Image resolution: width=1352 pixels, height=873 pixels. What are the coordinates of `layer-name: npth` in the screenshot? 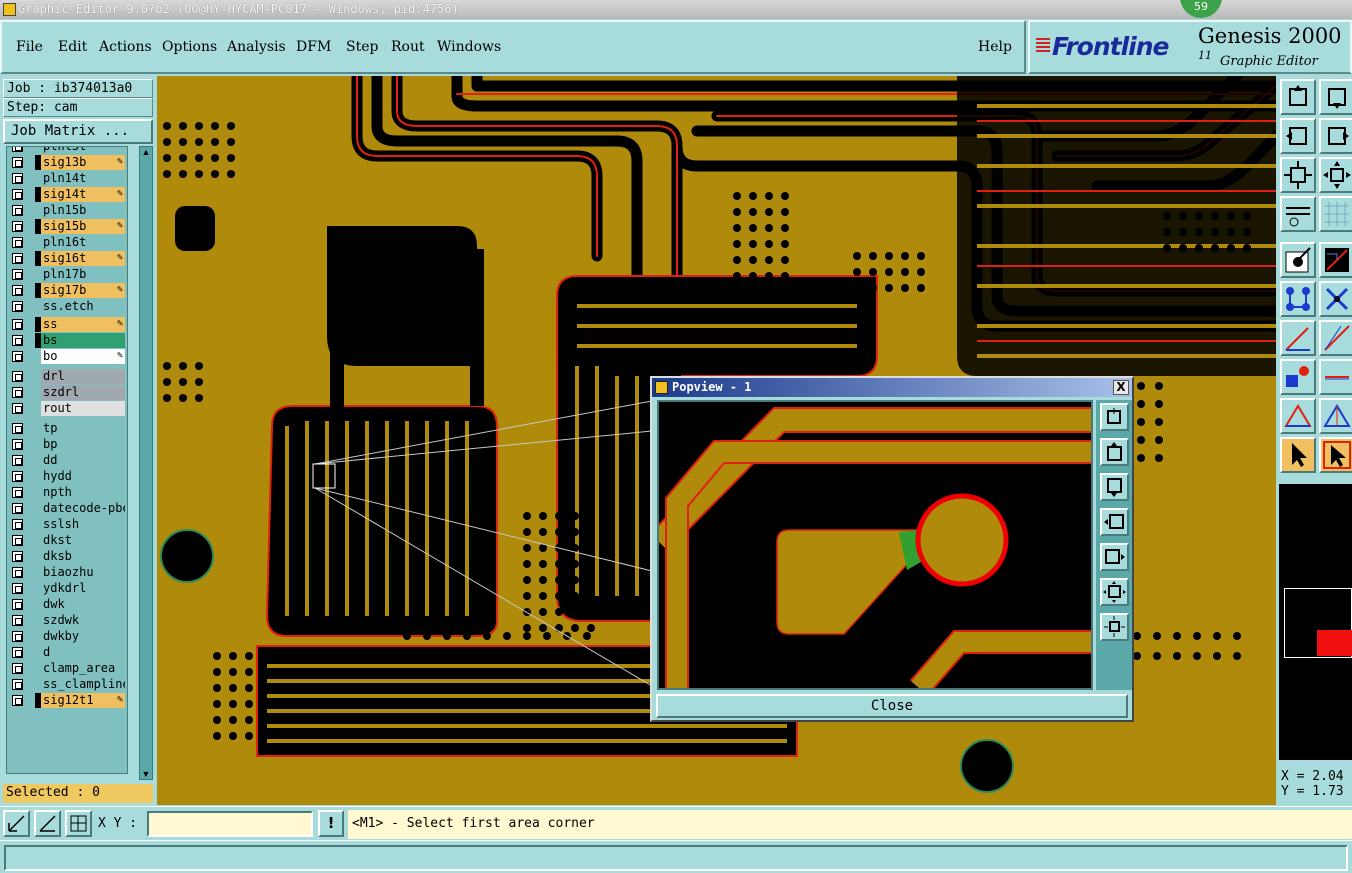 It's located at (83, 492).